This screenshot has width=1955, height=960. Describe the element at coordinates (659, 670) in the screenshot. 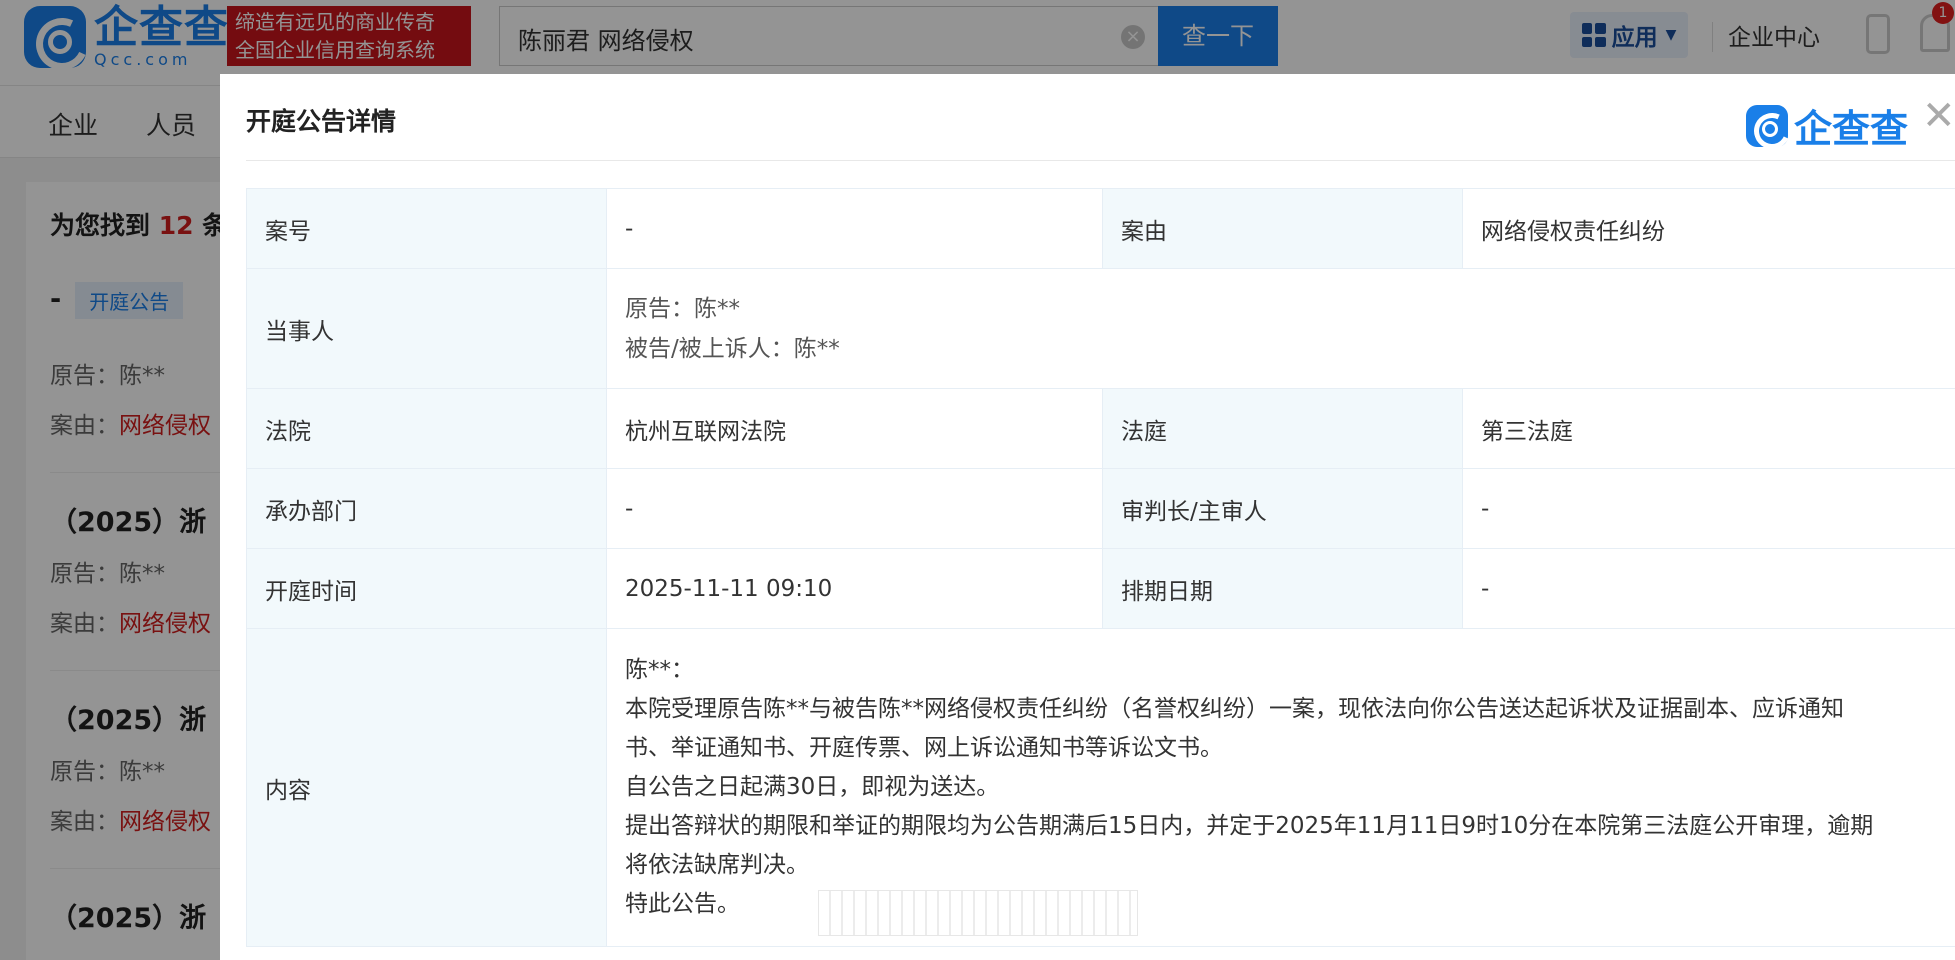

I see `content-line: 陈**：` at that location.